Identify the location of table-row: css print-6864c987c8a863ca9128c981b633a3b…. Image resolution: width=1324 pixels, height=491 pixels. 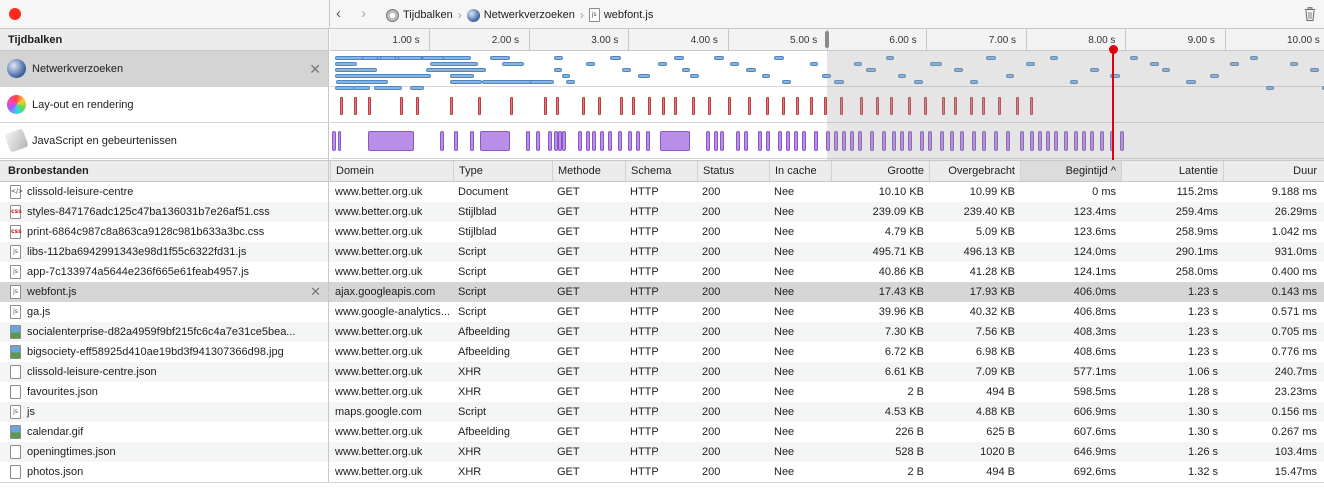
(662, 232).